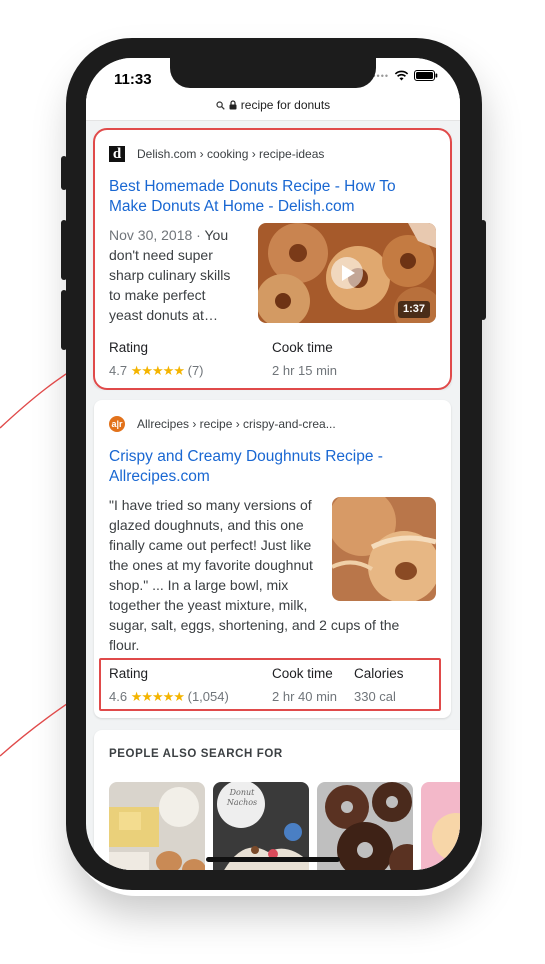 This screenshot has height=964, width=545. Describe the element at coordinates (233, 105) in the screenshot. I see `lock-icon` at that location.